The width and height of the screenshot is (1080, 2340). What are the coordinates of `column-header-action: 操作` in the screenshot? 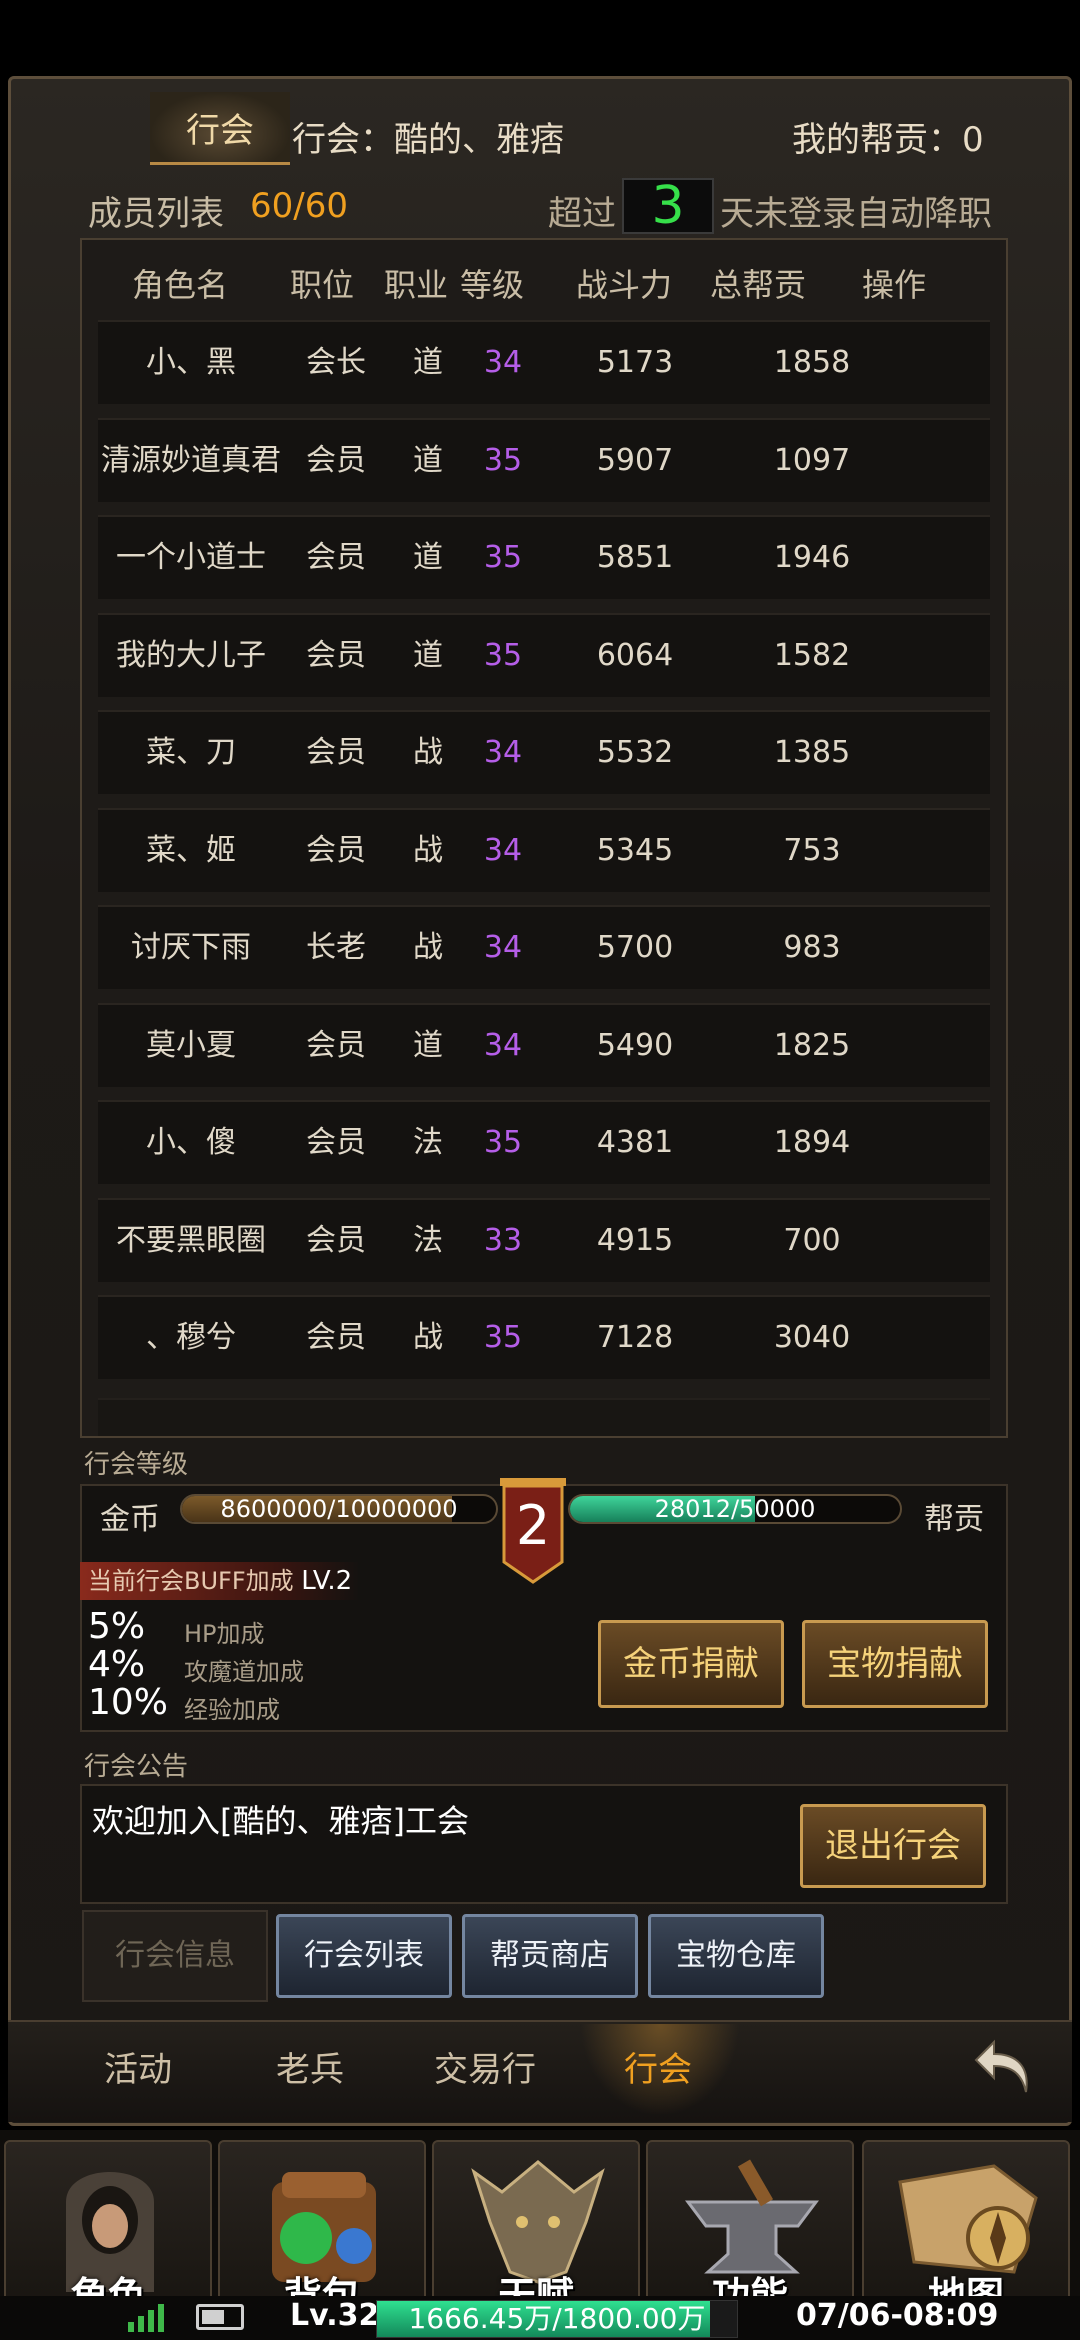 It's located at (894, 285).